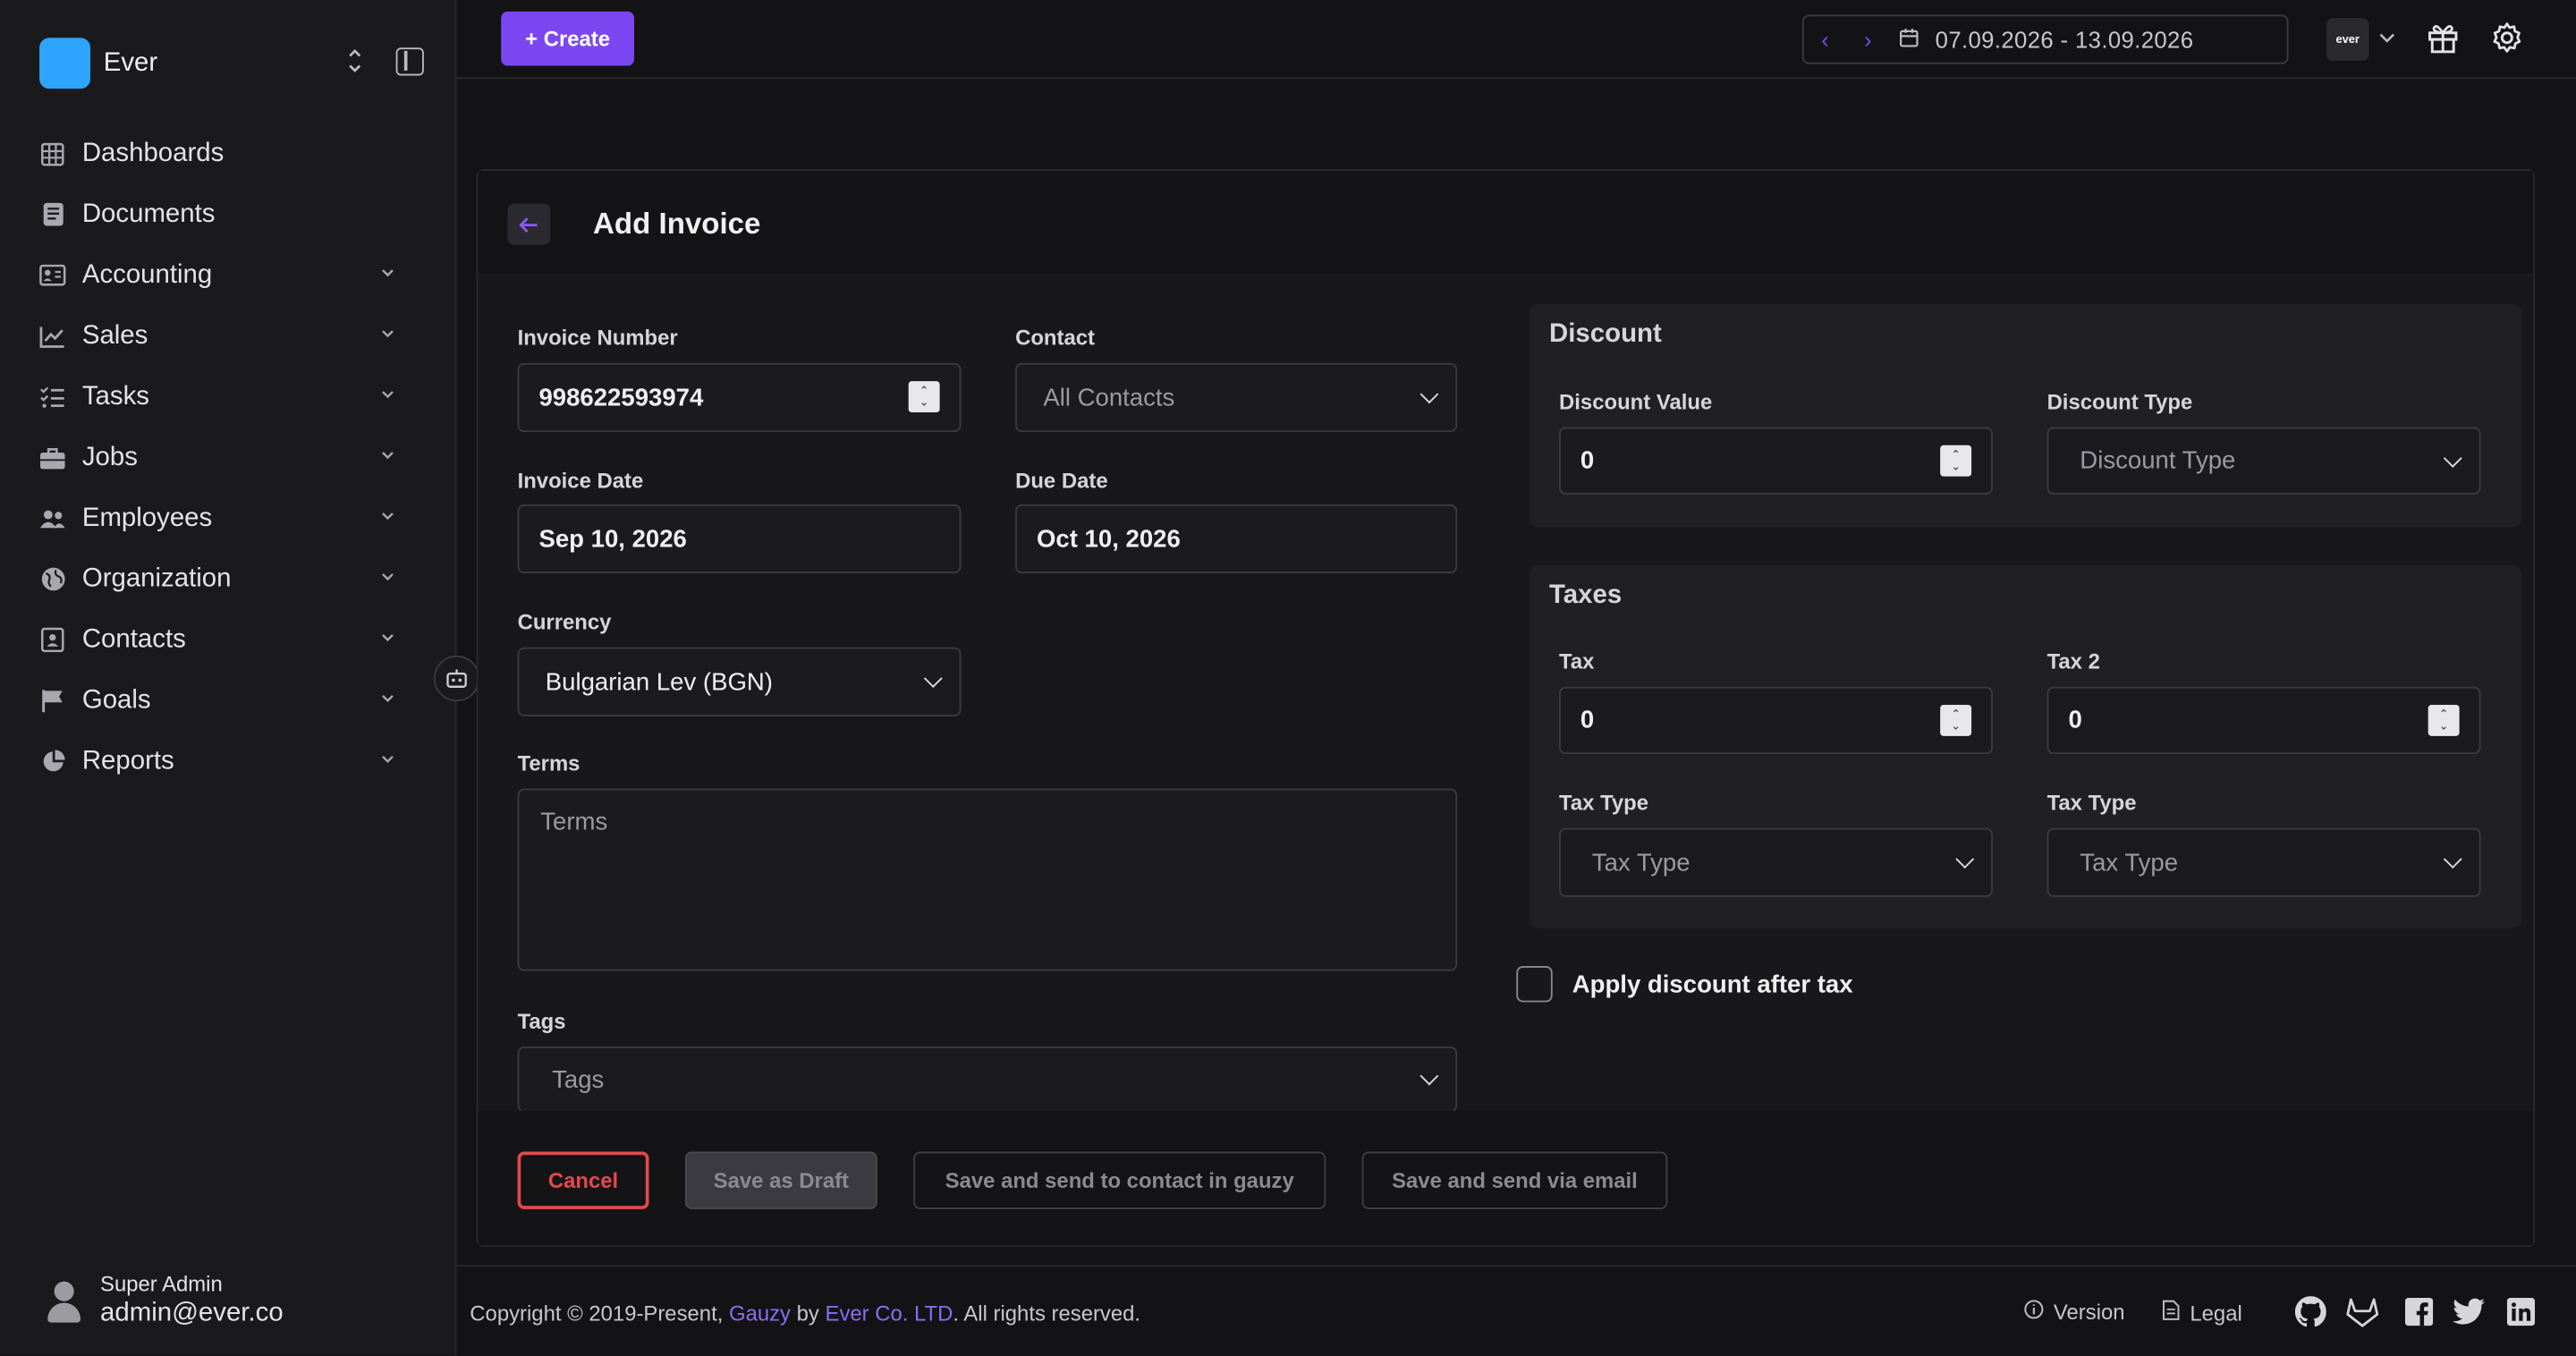 This screenshot has height=1356, width=2576. What do you see at coordinates (52, 579) in the screenshot?
I see `globe-icon` at bounding box center [52, 579].